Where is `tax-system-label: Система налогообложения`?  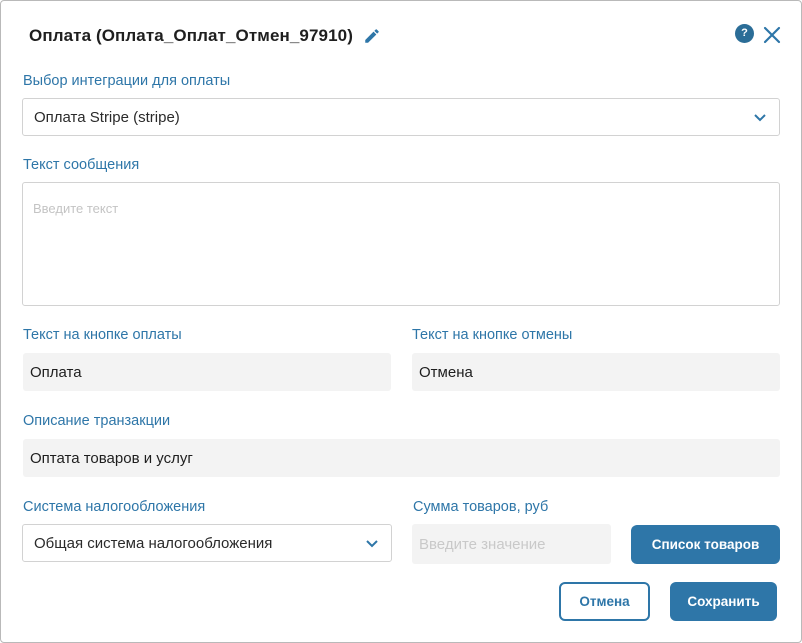
tax-system-label: Система налогообложения is located at coordinates (114, 507).